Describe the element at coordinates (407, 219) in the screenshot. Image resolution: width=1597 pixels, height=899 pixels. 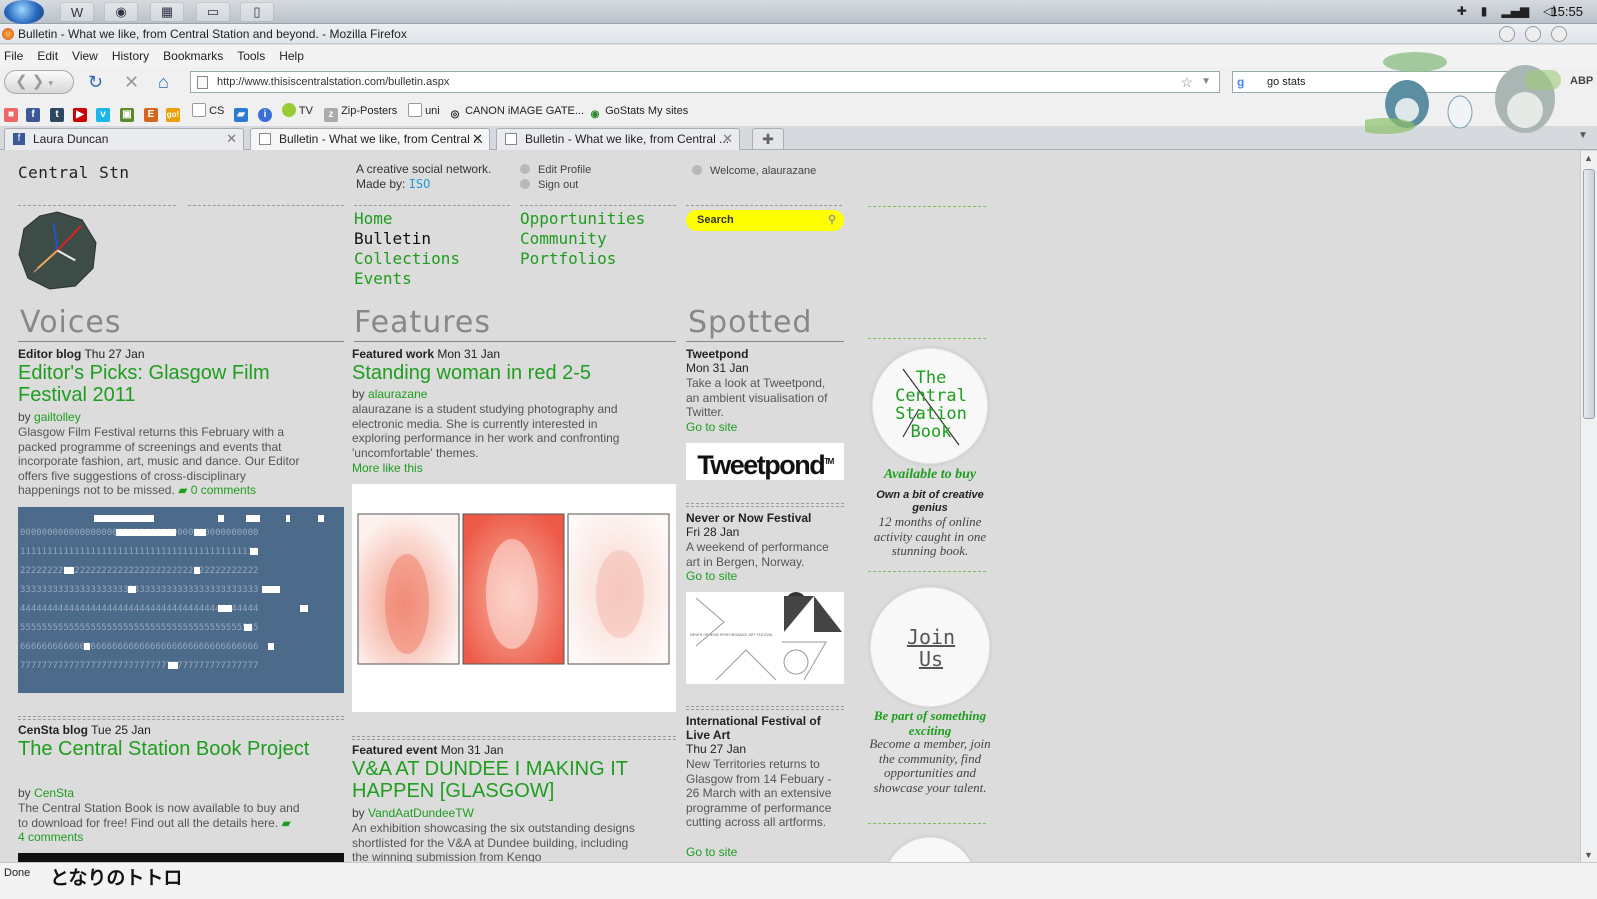
I see `nav-home: Home` at that location.